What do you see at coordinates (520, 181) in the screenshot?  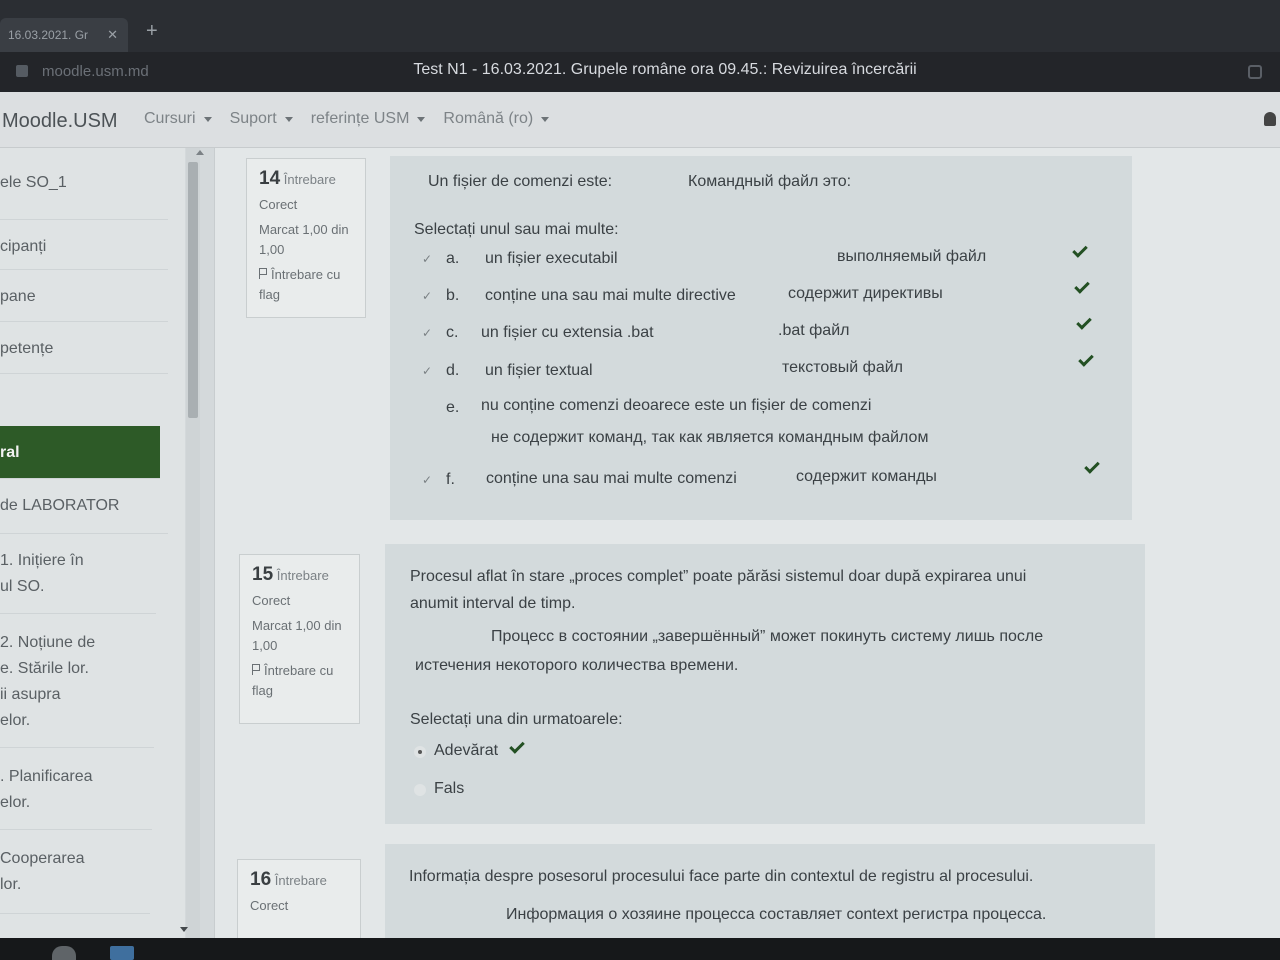 I see `question-text: Un fișier de comenzi este:` at bounding box center [520, 181].